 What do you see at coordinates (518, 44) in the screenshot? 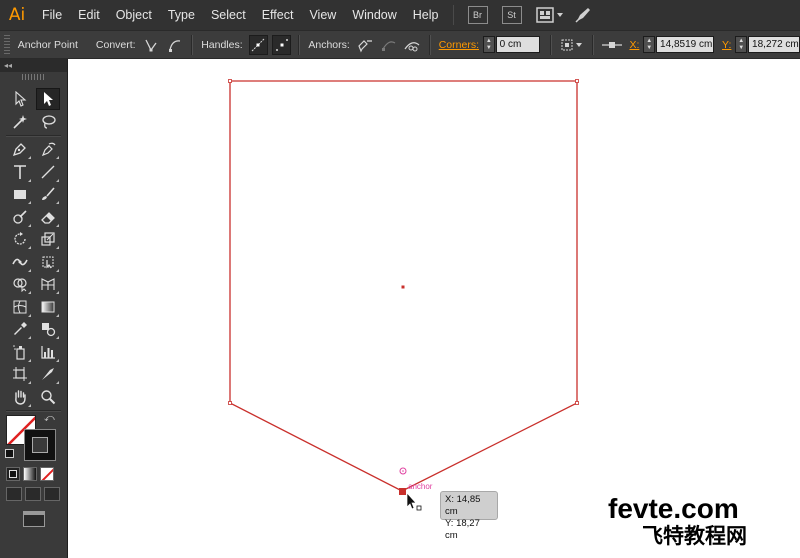
I see `corners-input: 0 cm` at bounding box center [518, 44].